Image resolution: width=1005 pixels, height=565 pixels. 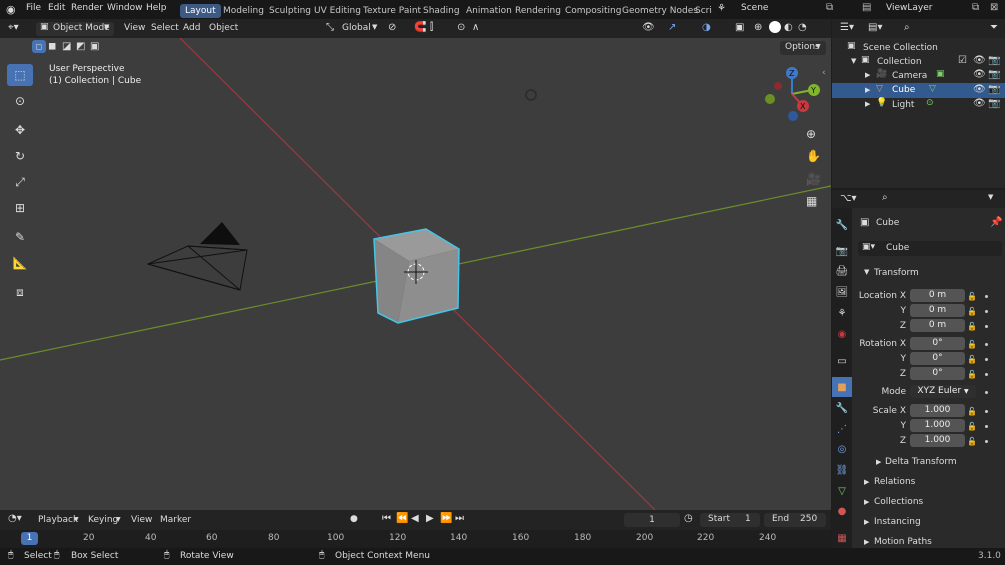 What do you see at coordinates (243, 11) in the screenshot?
I see `tab-modeling: Modeling` at bounding box center [243, 11].